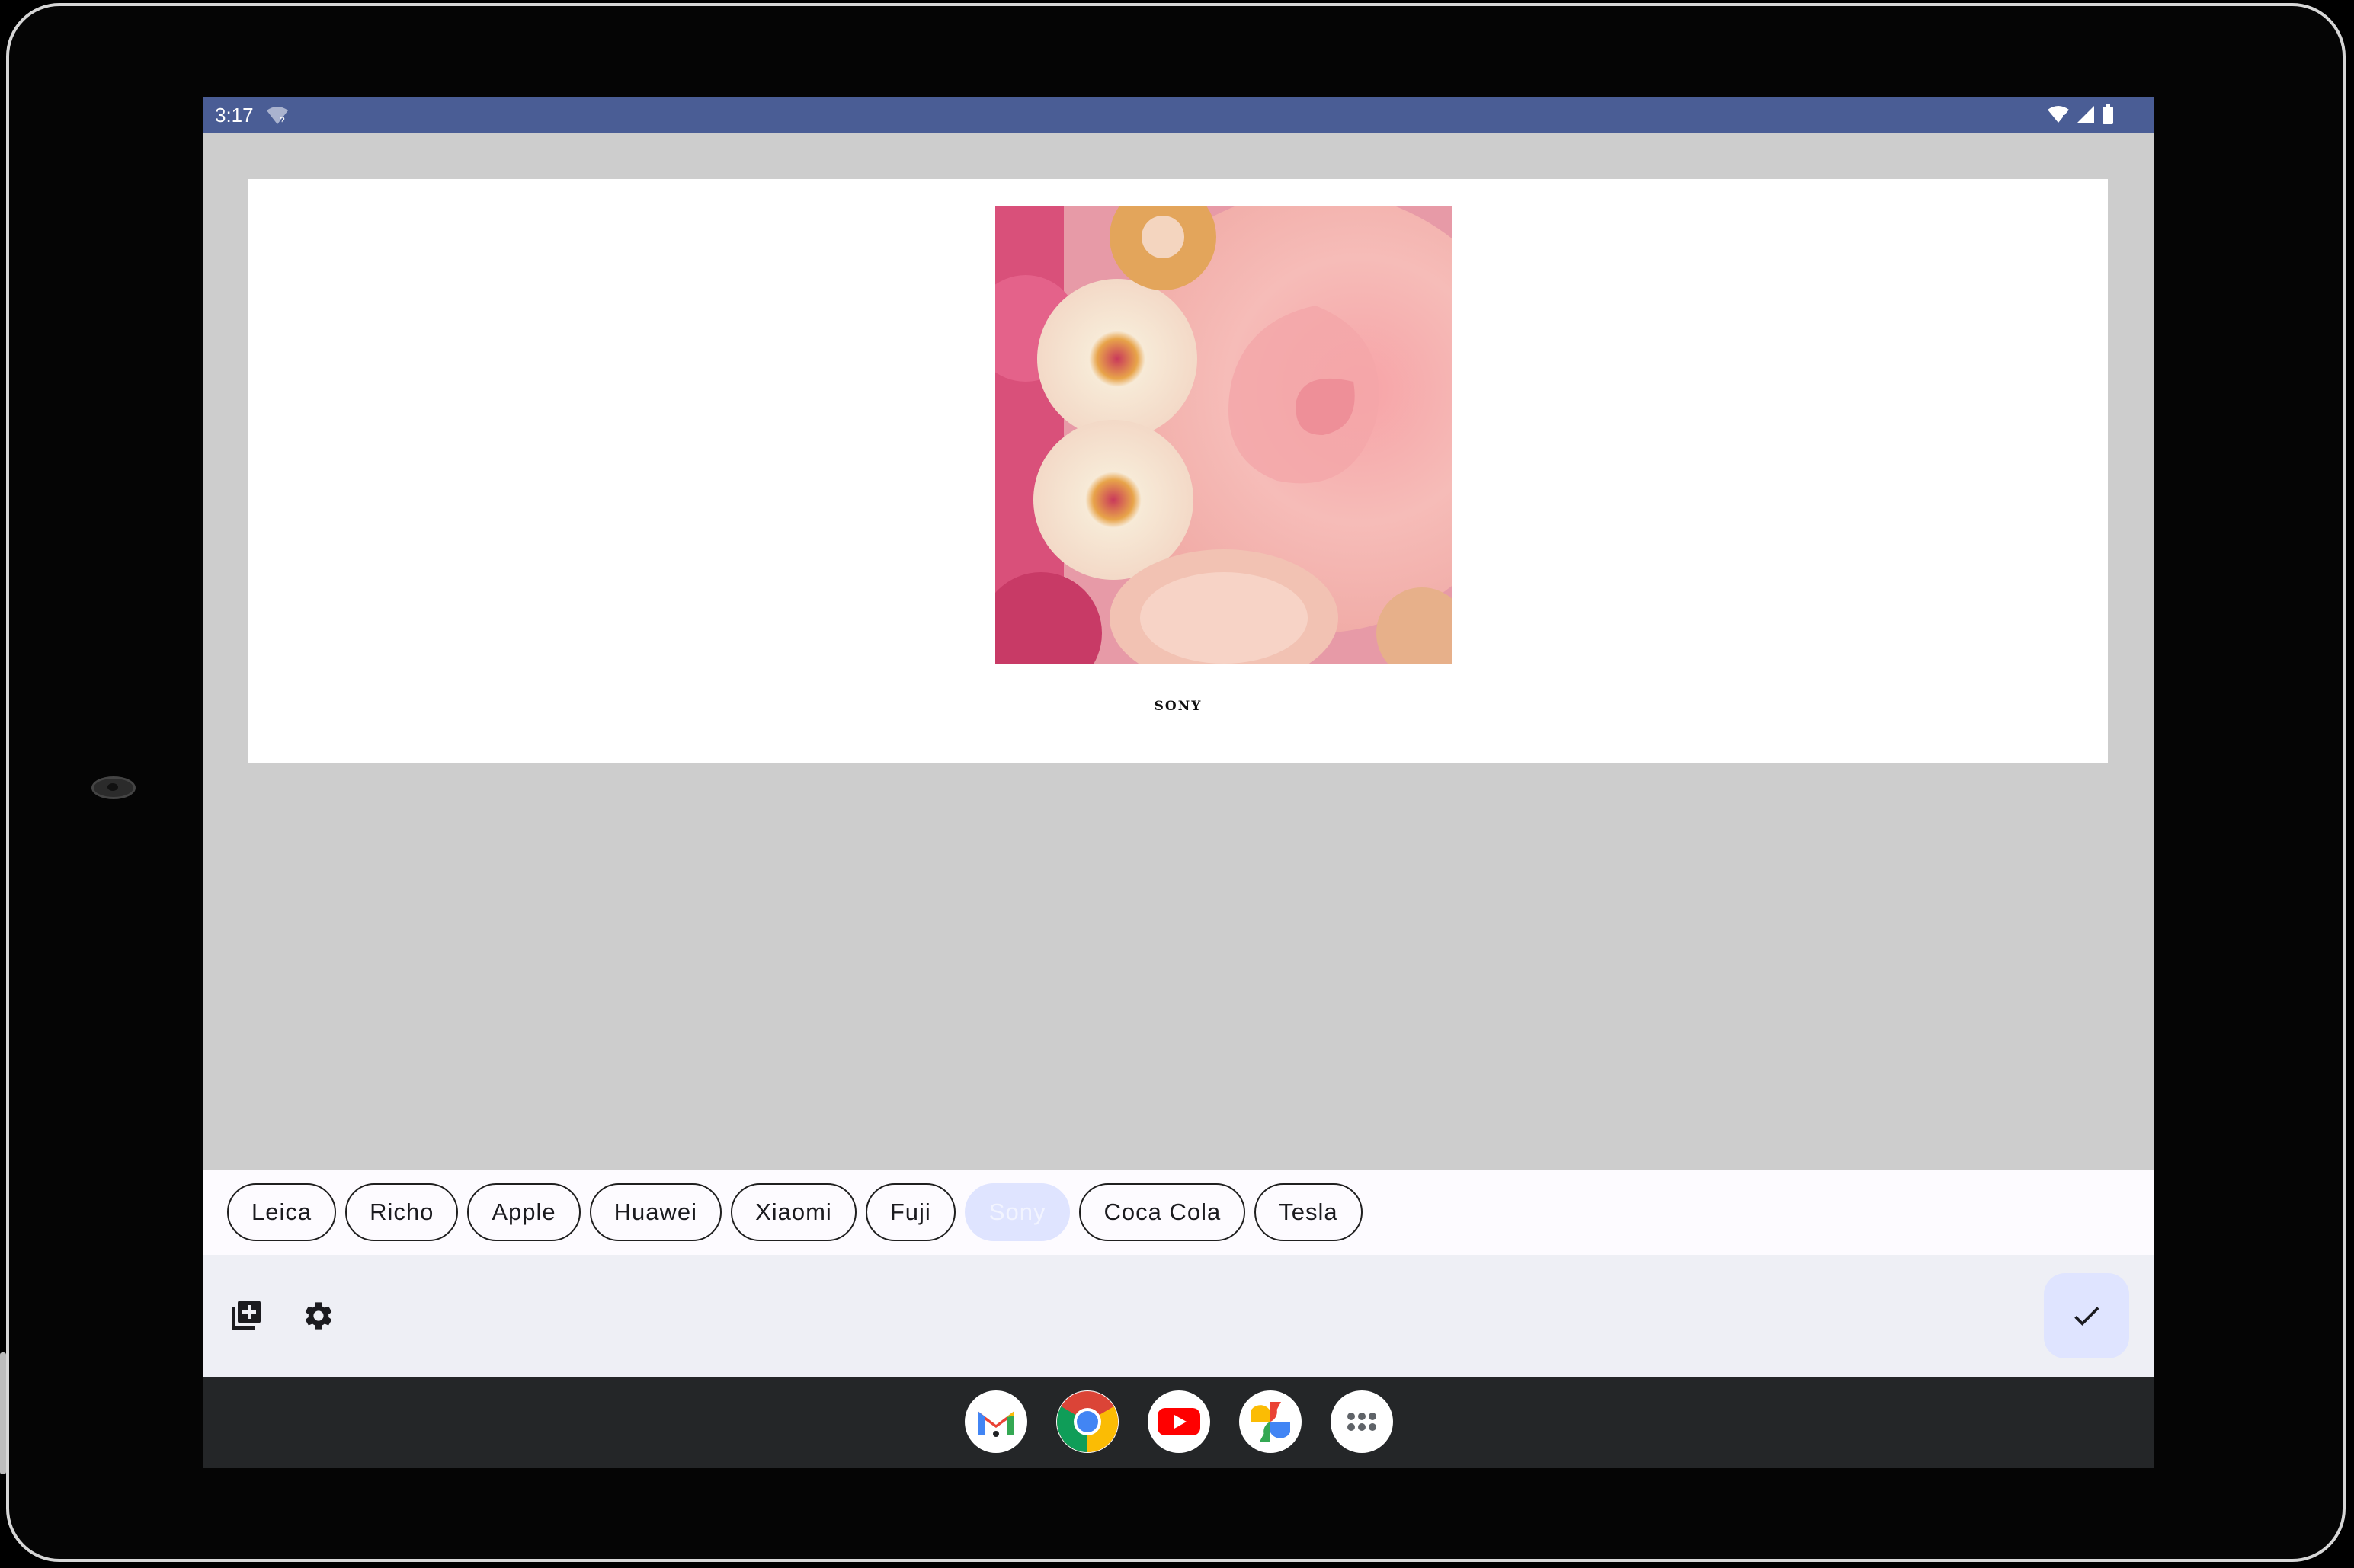 The width and height of the screenshot is (2354, 1568). I want to click on brand-chip-apple: Apple, so click(524, 1212).